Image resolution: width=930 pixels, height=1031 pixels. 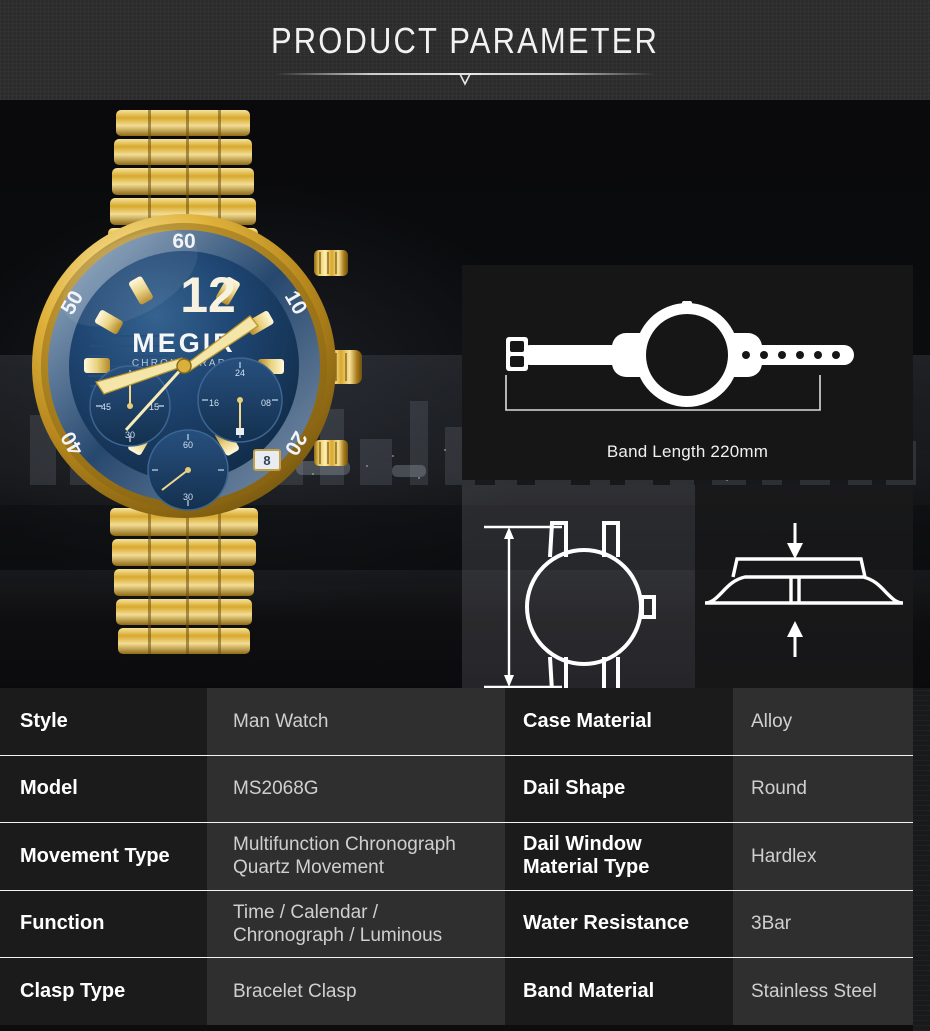 I want to click on spec-value: MS2068G, so click(x=356, y=789).